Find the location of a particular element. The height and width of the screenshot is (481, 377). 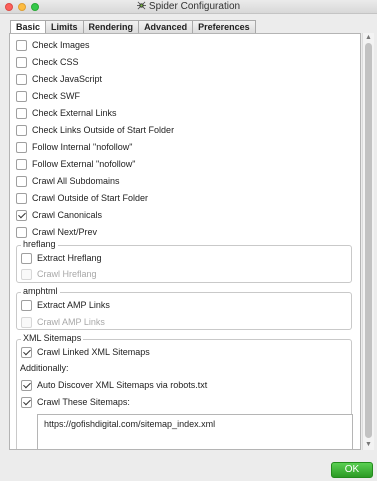

crawl-canonicals-checkbox is located at coordinates (21, 215).